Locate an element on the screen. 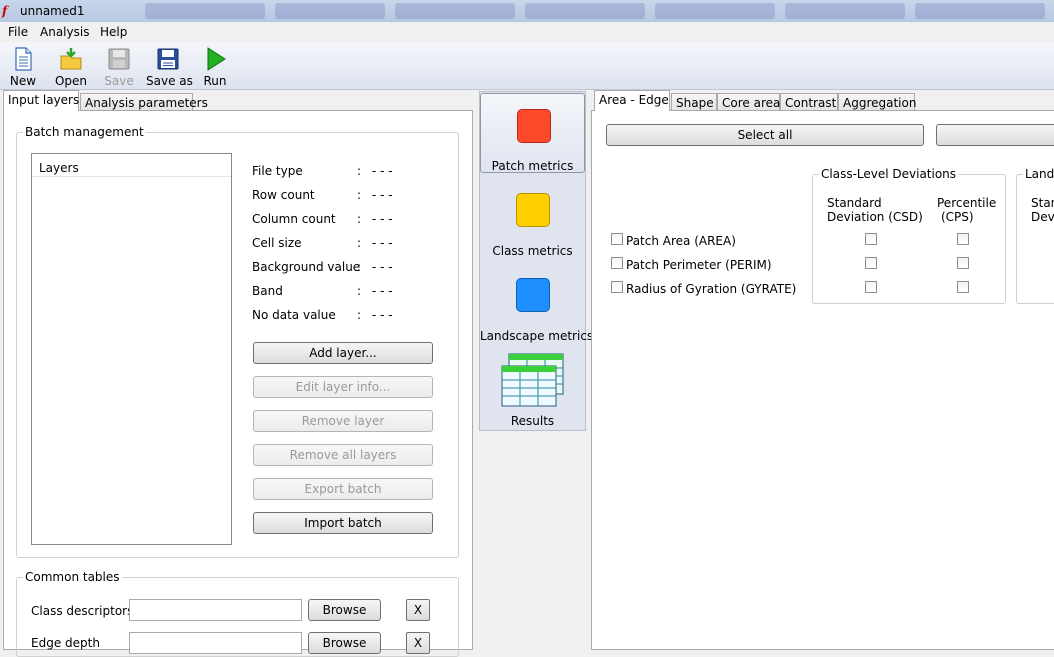 The width and height of the screenshot is (1054, 657). patch-perimeter-label: Patch Perimeter (PERIM) is located at coordinates (699, 265).